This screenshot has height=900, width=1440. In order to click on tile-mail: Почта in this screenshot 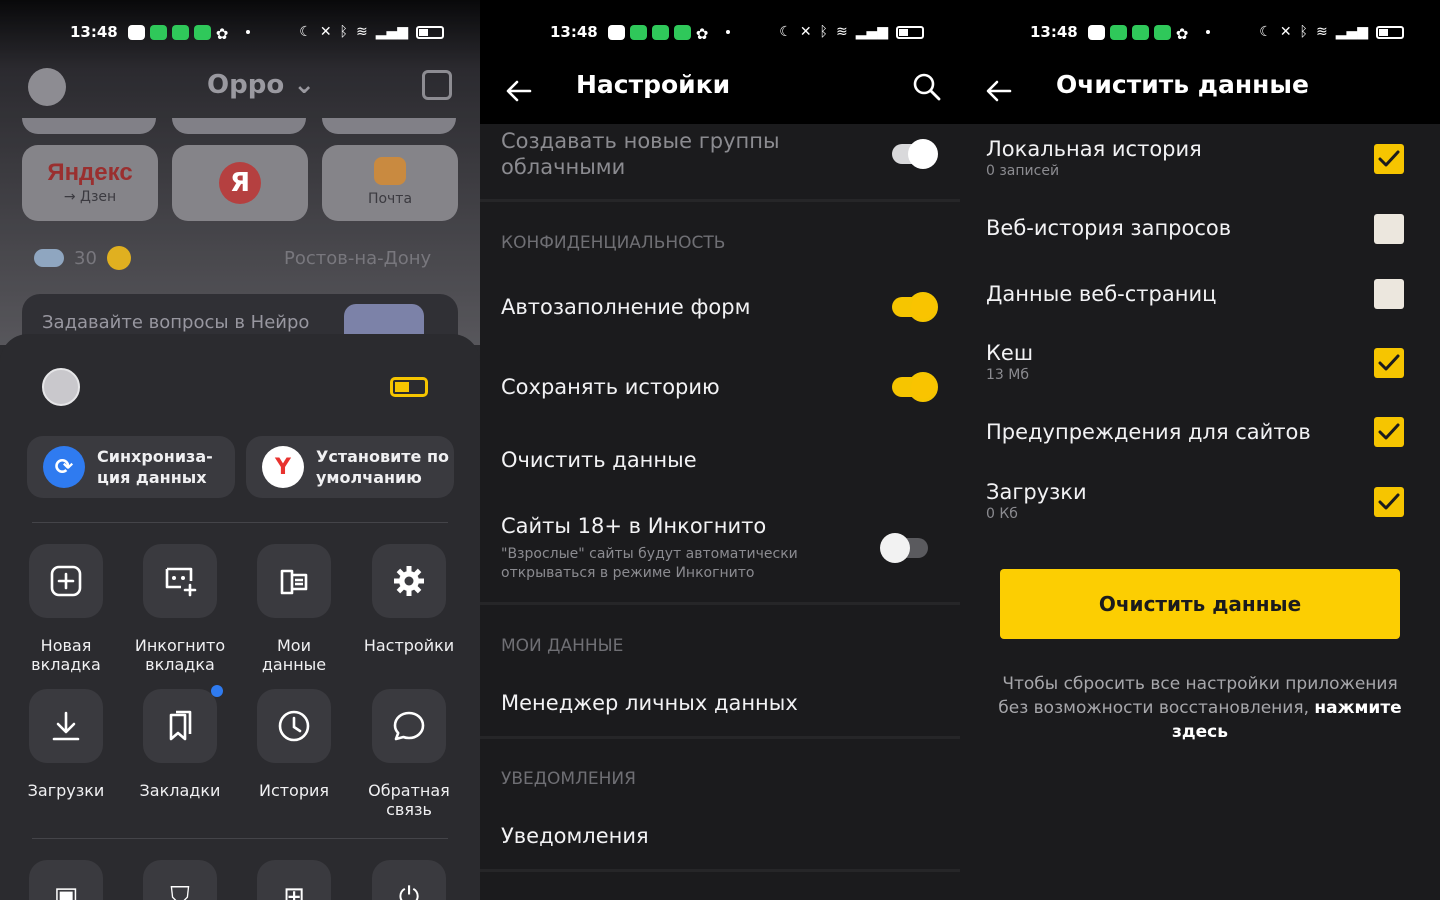, I will do `click(390, 183)`.